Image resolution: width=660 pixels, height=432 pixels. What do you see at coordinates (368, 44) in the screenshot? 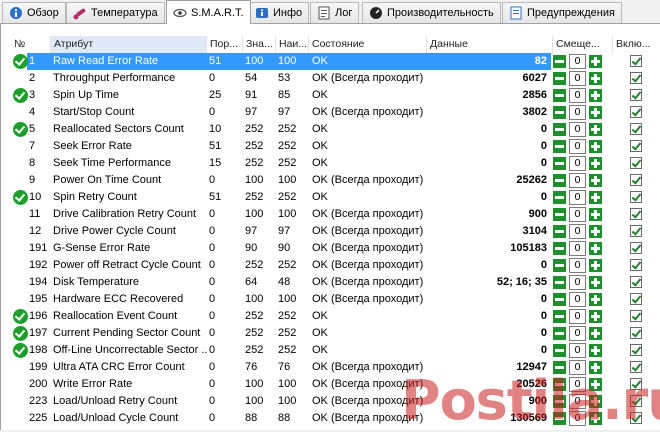
I see `col-state: Состояние` at bounding box center [368, 44].